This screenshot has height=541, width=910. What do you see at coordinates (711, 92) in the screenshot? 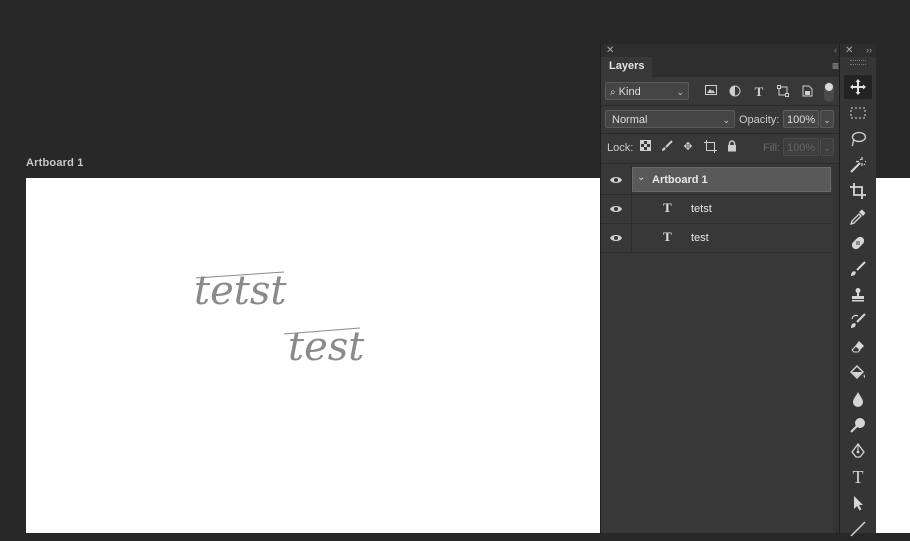
I see `pixel-layer-filter-icon` at bounding box center [711, 92].